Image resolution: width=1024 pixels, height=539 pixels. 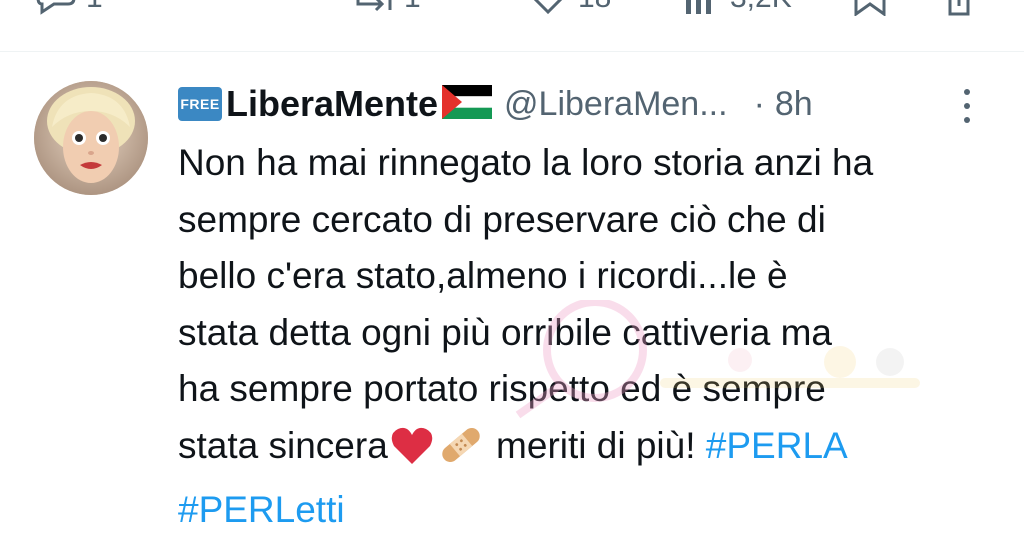 I want to click on share-button, so click(x=959, y=8).